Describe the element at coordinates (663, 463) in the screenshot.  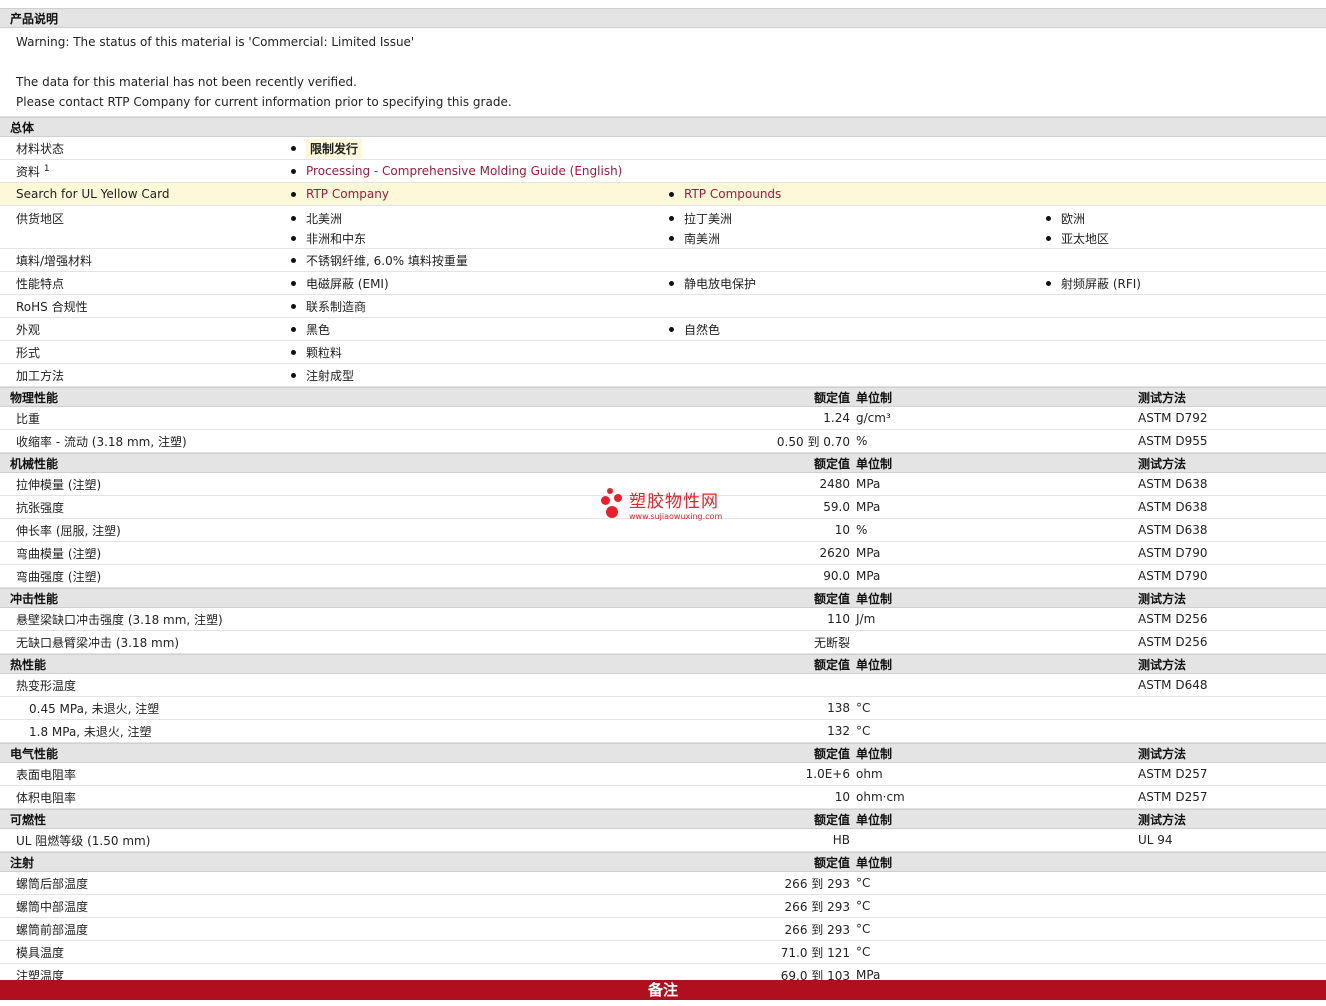
I see `section-header: 机械性能 额定值 单位制 测试方法` at that location.